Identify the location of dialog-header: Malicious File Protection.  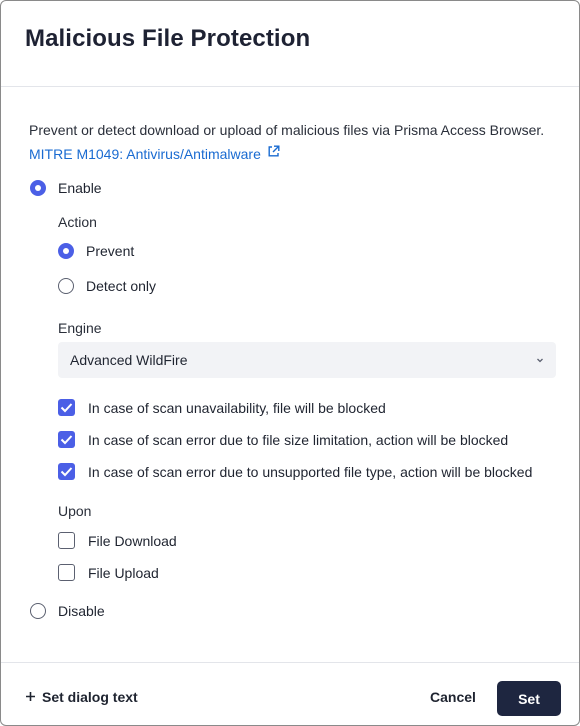
(290, 44).